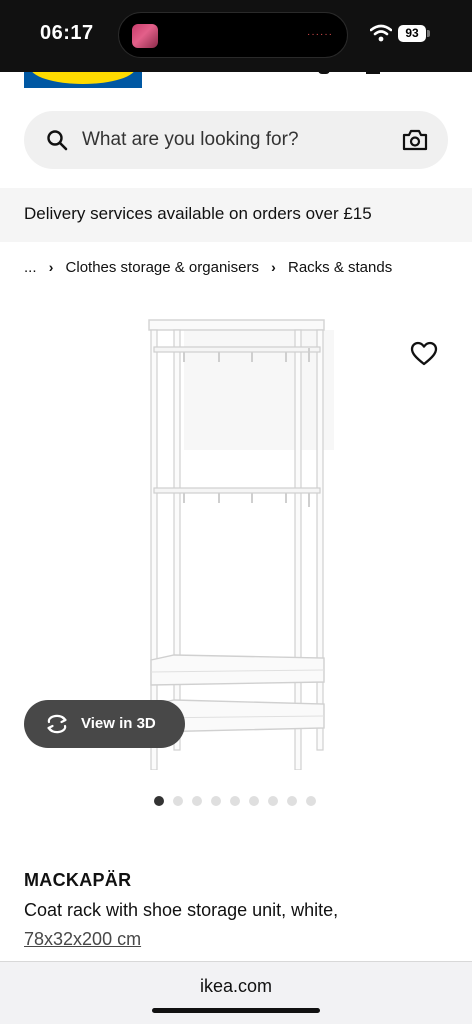 This screenshot has height=1024, width=472. I want to click on search-icon, so click(57, 140).